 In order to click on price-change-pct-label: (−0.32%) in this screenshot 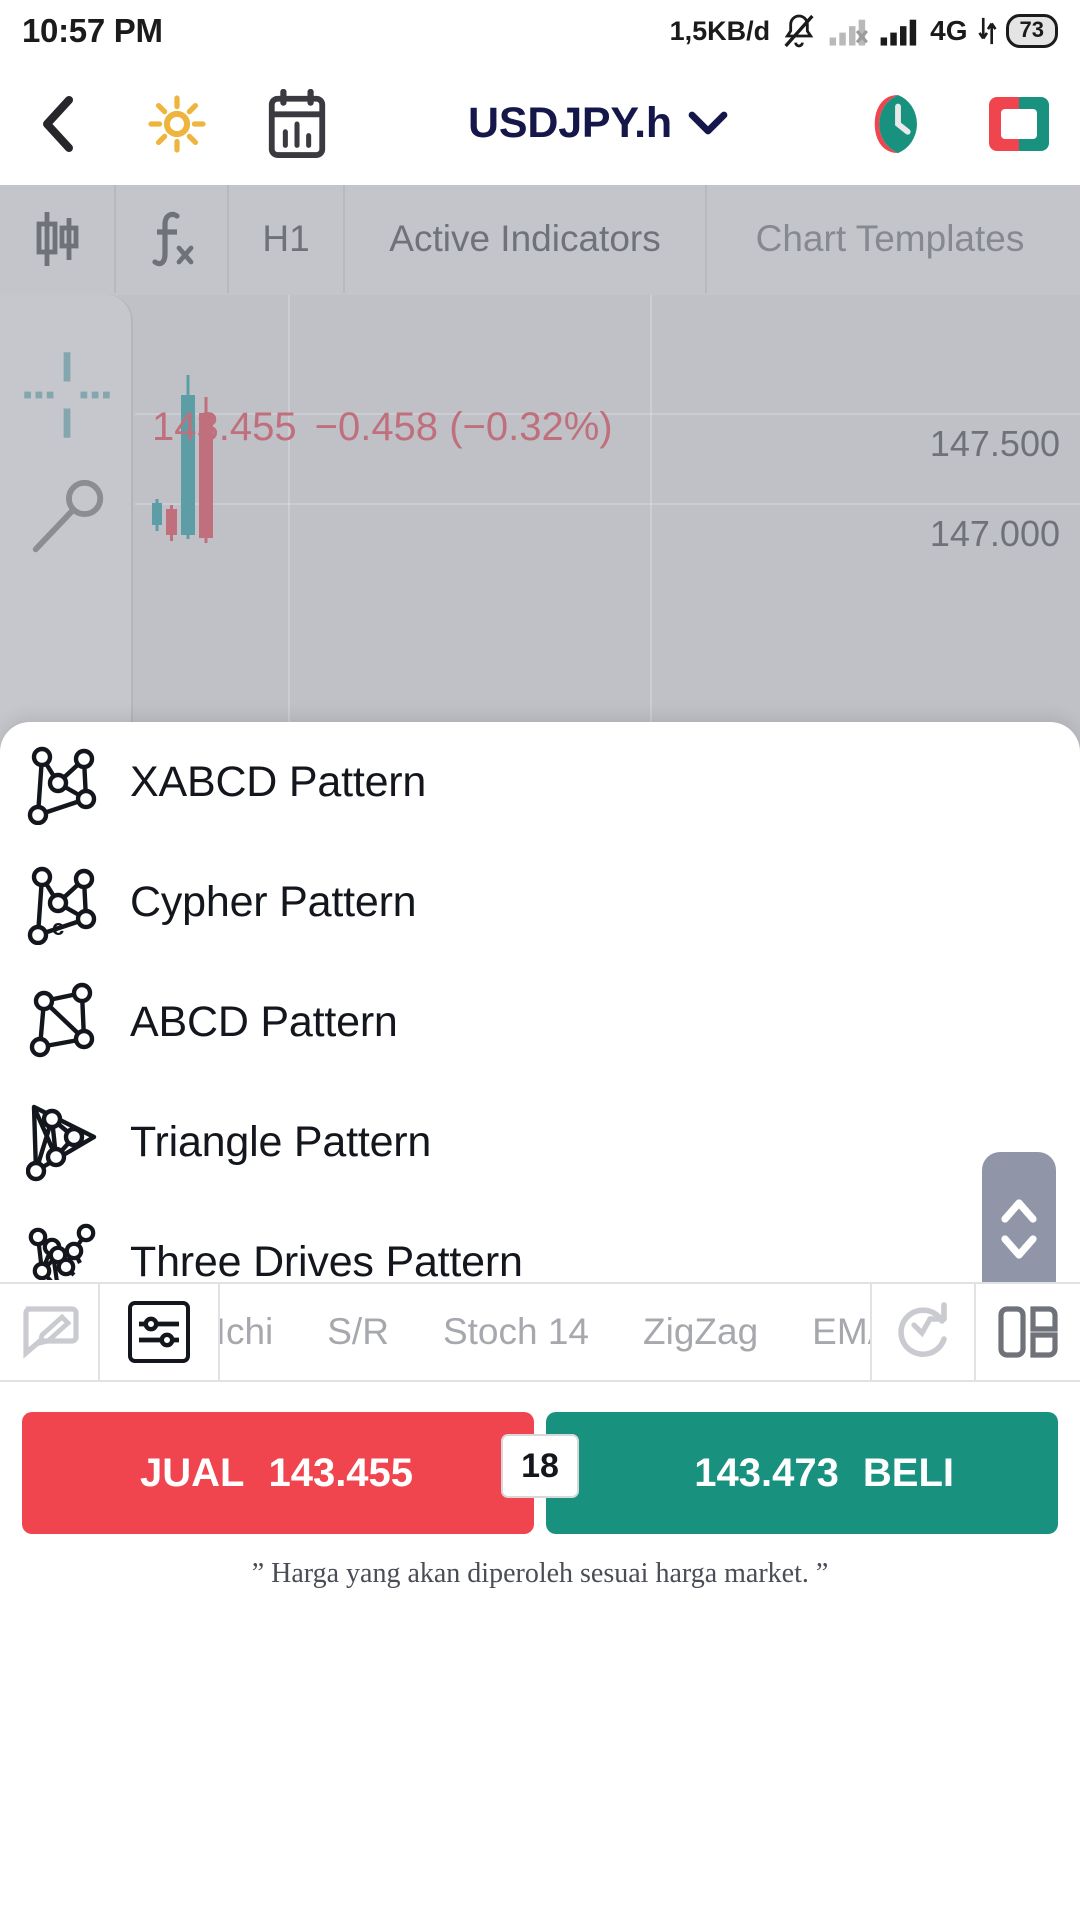, I will do `click(531, 427)`.